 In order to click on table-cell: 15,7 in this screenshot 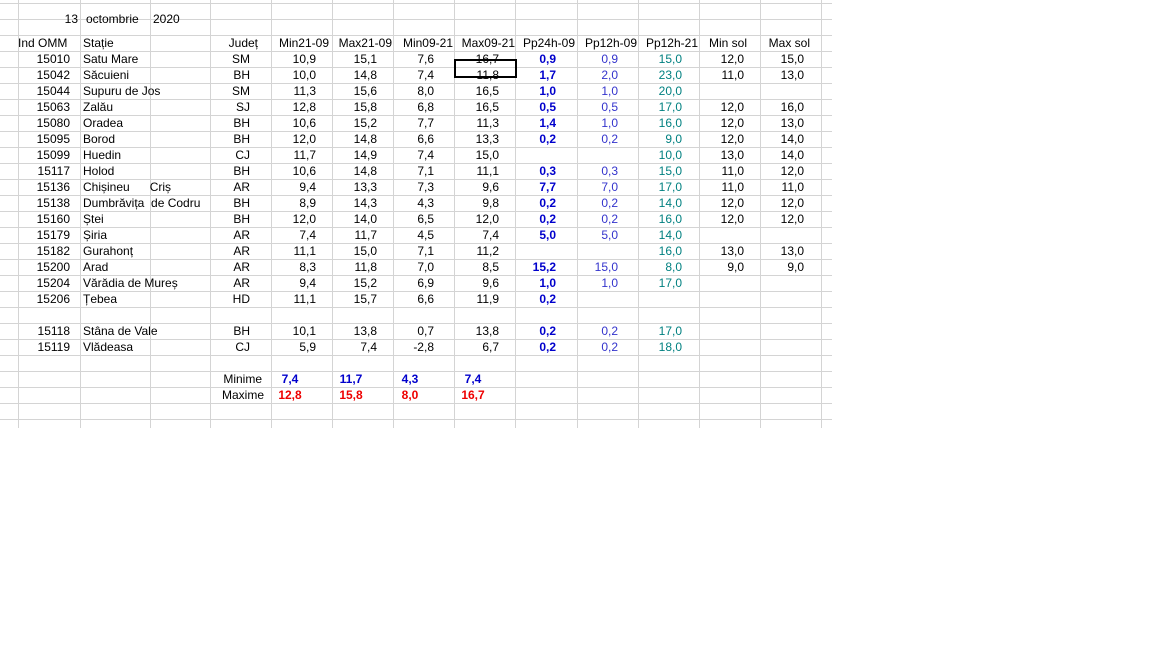, I will do `click(354, 299)`.